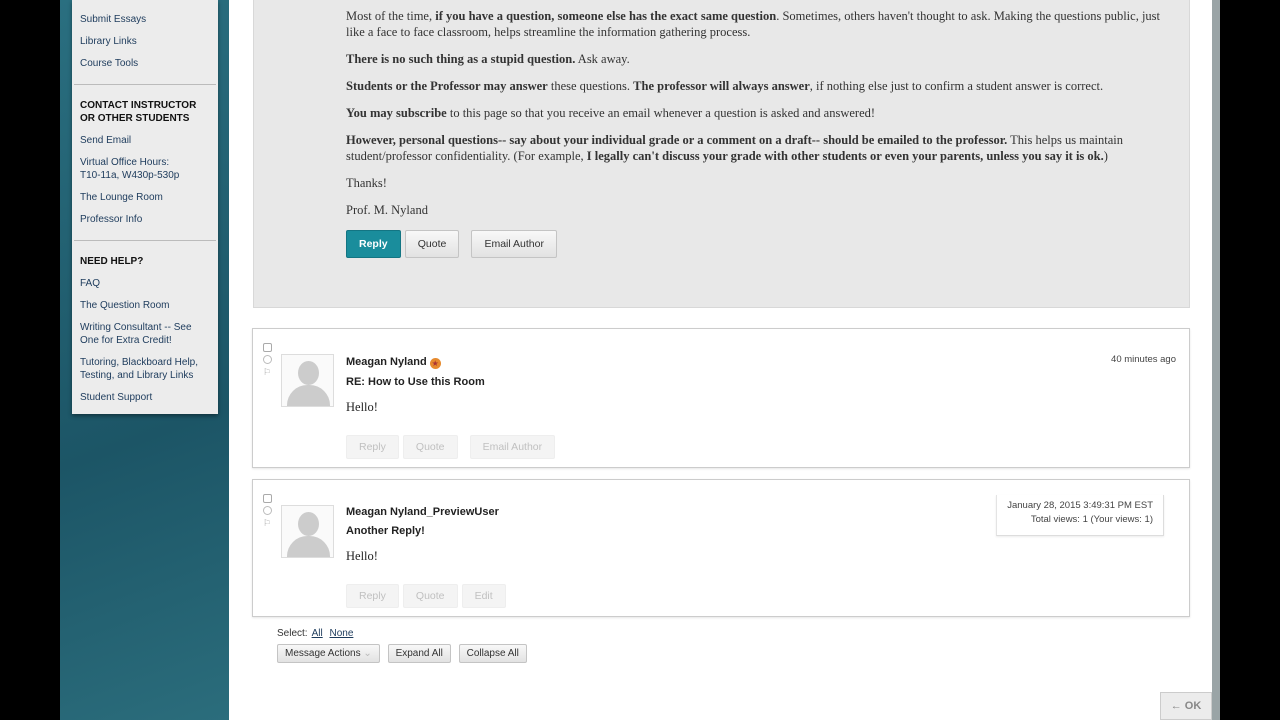 The image size is (1280, 720). What do you see at coordinates (145, 63) in the screenshot?
I see `menu-course-tools: Course Tools` at bounding box center [145, 63].